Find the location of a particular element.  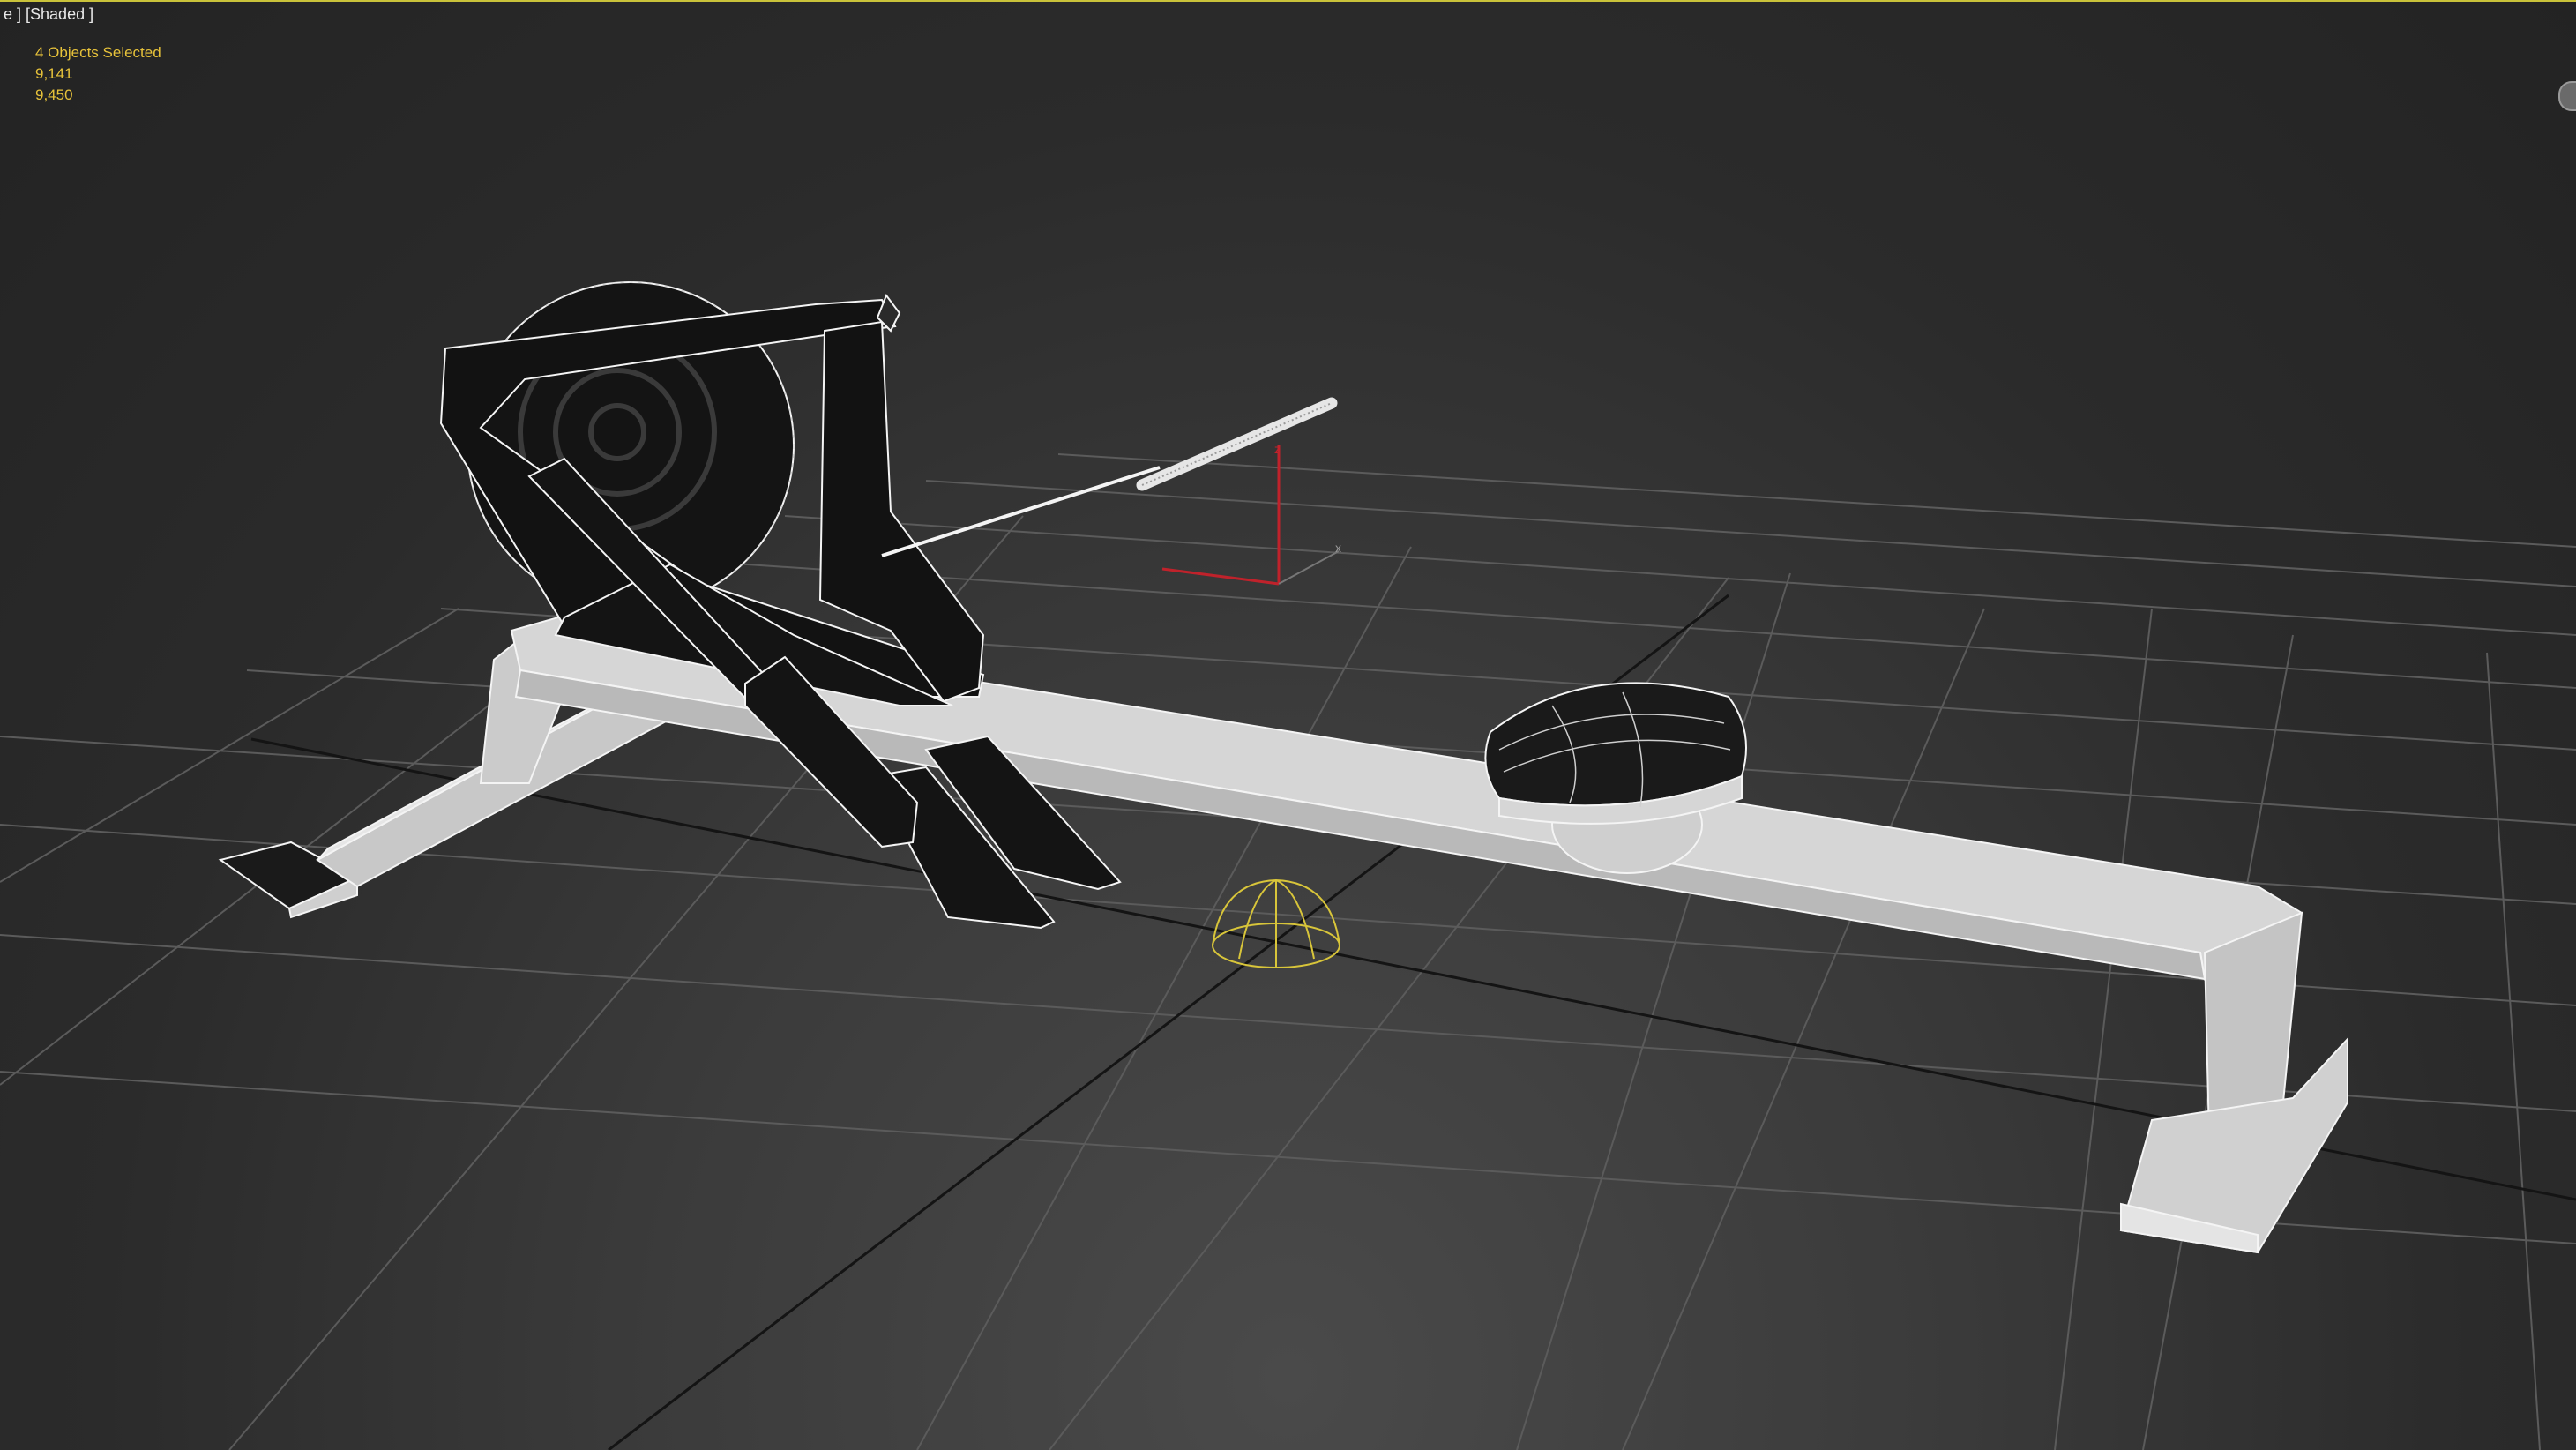

stats-verts-key is located at coordinates (17, 95).